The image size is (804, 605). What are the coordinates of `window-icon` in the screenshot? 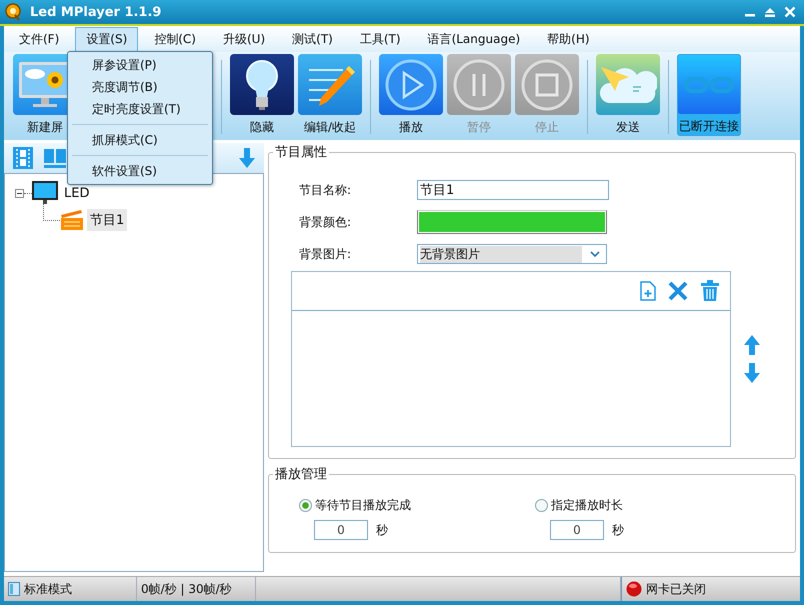 It's located at (14, 589).